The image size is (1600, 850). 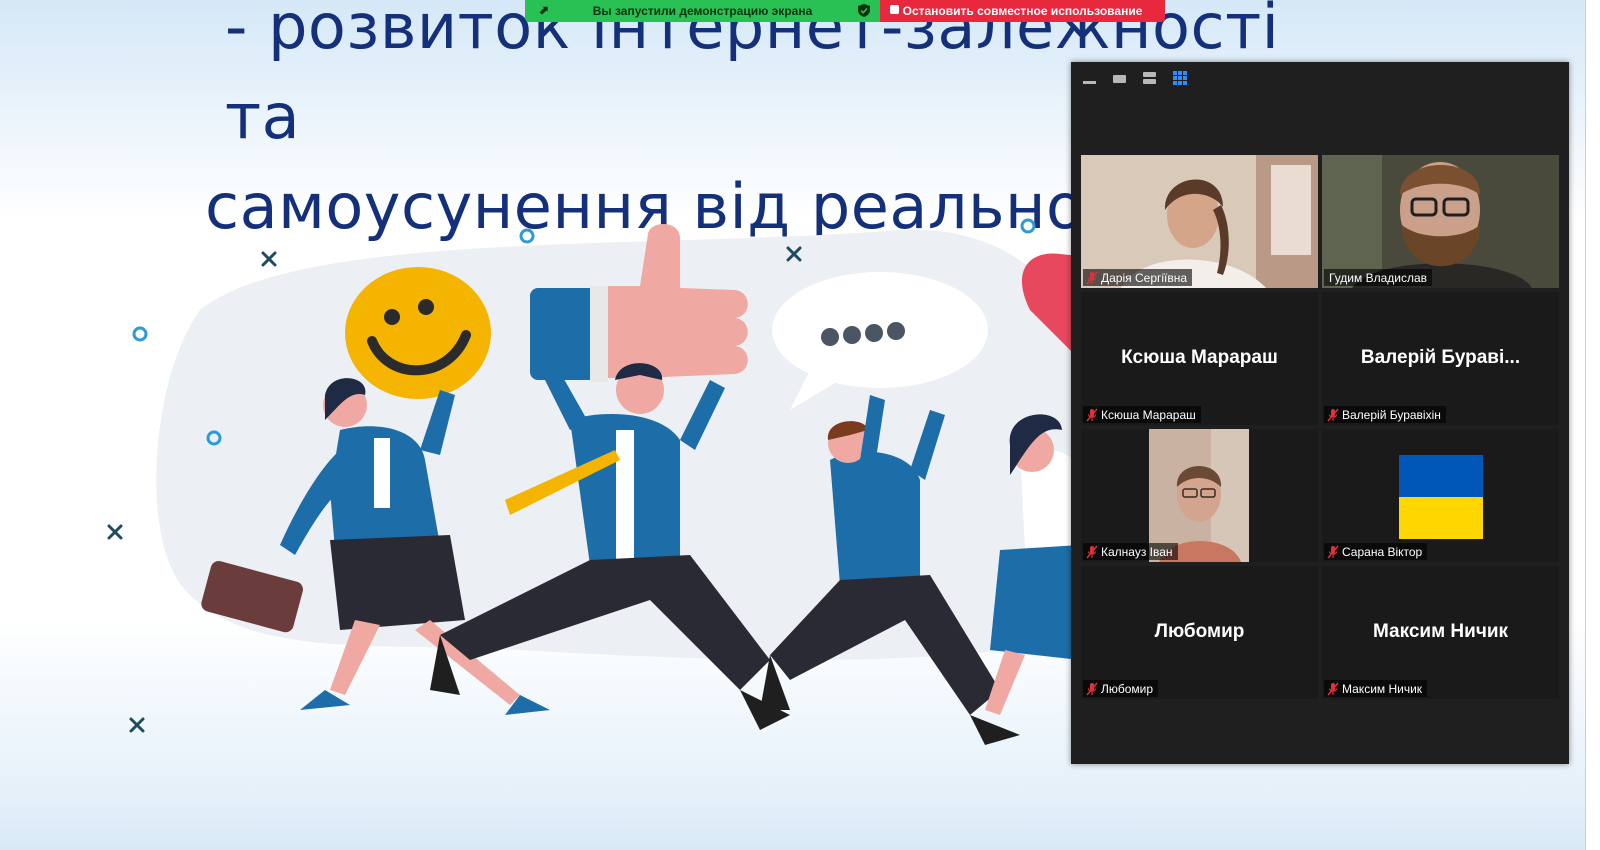 I want to click on participant-tile: Максим Ничик Максим Ничик, so click(x=1440, y=632).